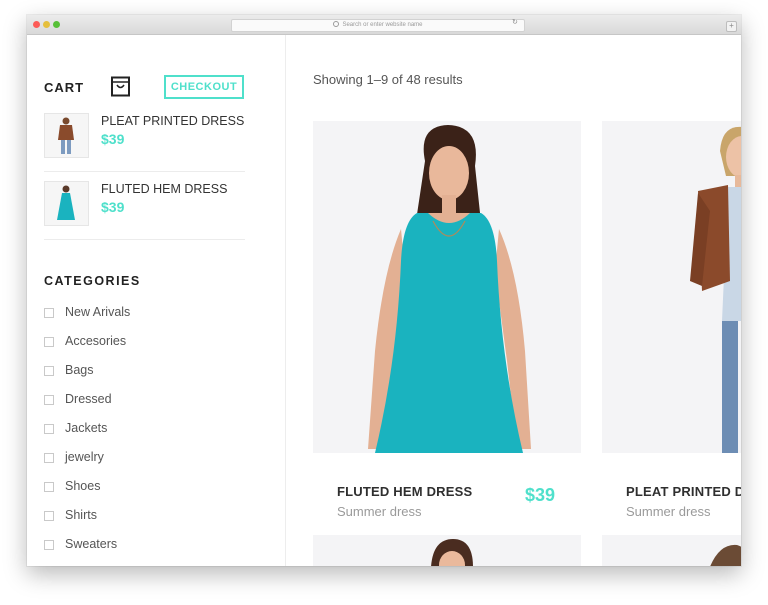 This screenshot has width=768, height=605. What do you see at coordinates (98, 312) in the screenshot?
I see `category-label: New Arivals` at bounding box center [98, 312].